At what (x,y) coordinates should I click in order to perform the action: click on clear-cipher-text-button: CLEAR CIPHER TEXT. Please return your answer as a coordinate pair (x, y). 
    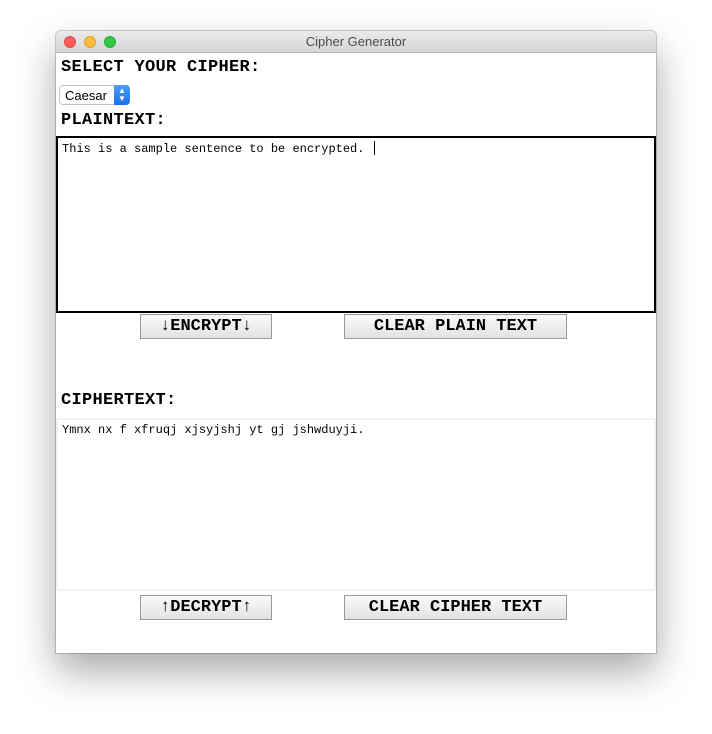
    Looking at the image, I should click on (455, 607).